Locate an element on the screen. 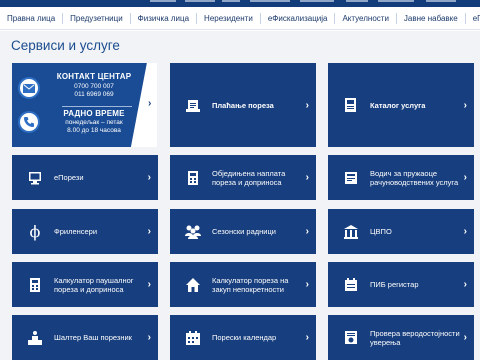 This screenshot has height=360, width=480. card-label: Сезонски радници is located at coordinates (244, 231).